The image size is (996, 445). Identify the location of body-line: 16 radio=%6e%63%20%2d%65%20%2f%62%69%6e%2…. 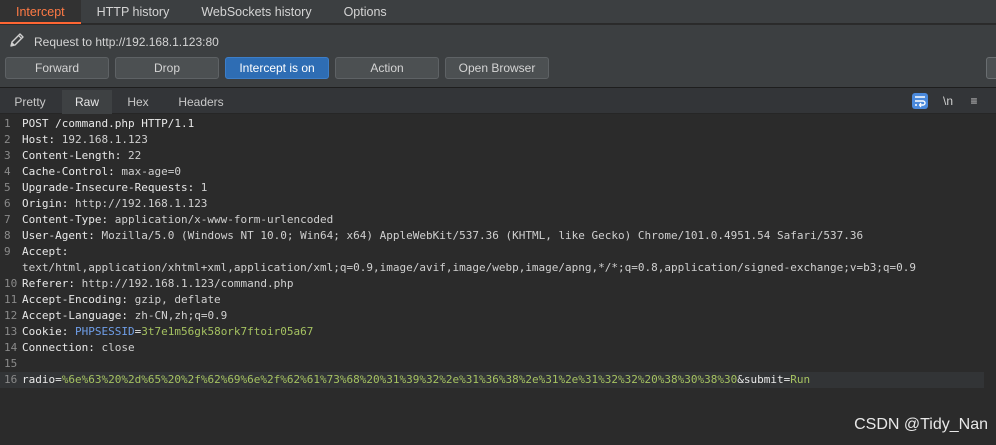
(492, 380).